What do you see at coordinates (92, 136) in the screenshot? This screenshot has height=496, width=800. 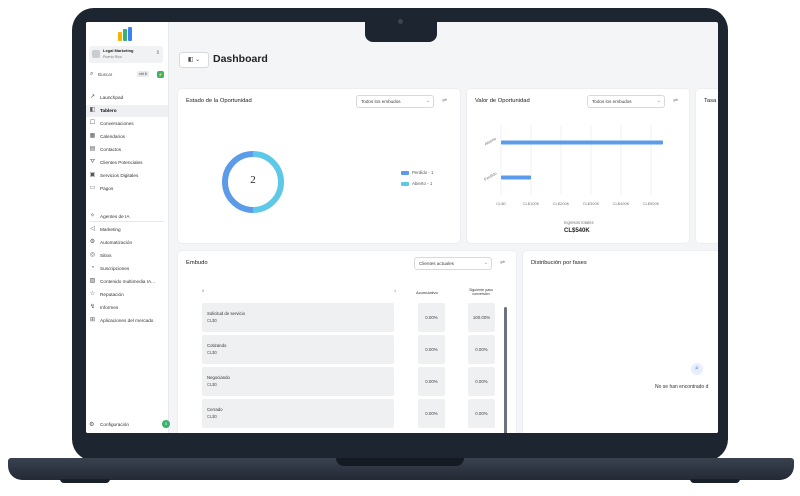 I see `calendar-icon: ▦` at bounding box center [92, 136].